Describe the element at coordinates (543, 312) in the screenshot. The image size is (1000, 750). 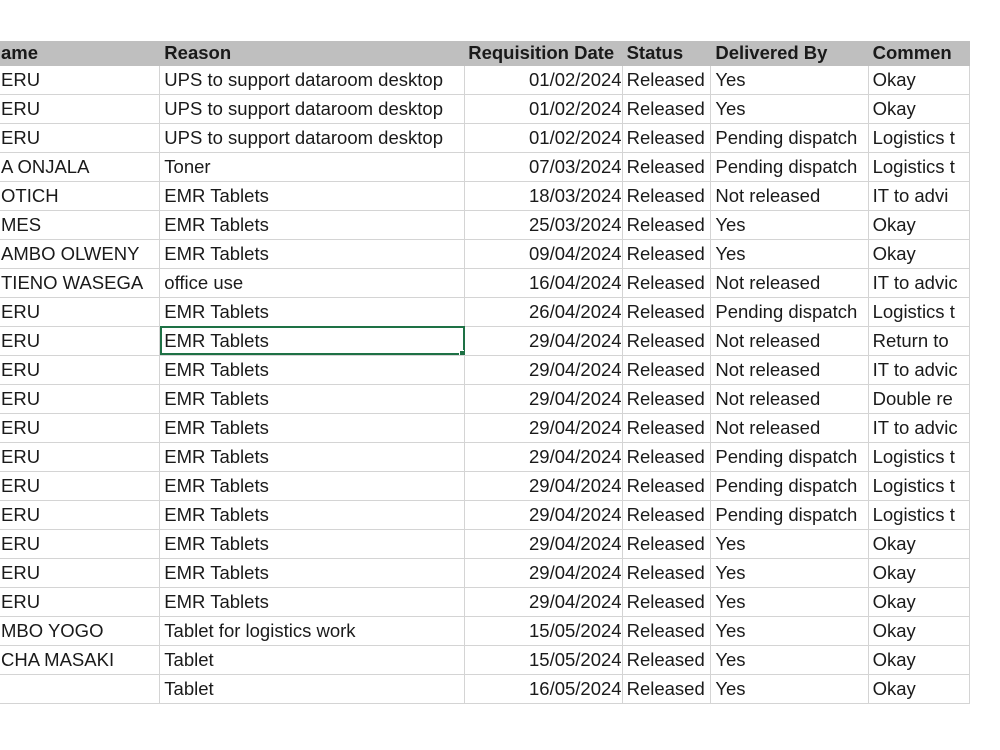
I see `cell-requisition-date: 26/04/2024` at that location.